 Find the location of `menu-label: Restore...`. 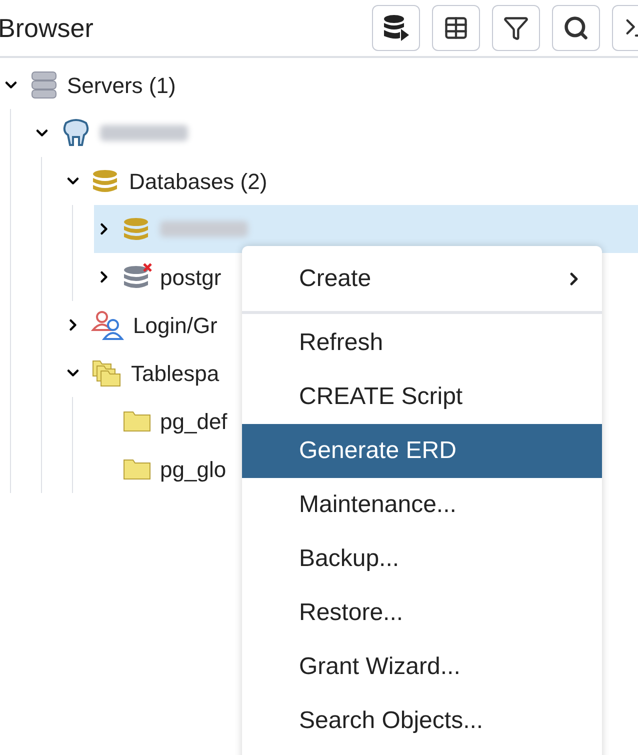

menu-label: Restore... is located at coordinates (351, 613).